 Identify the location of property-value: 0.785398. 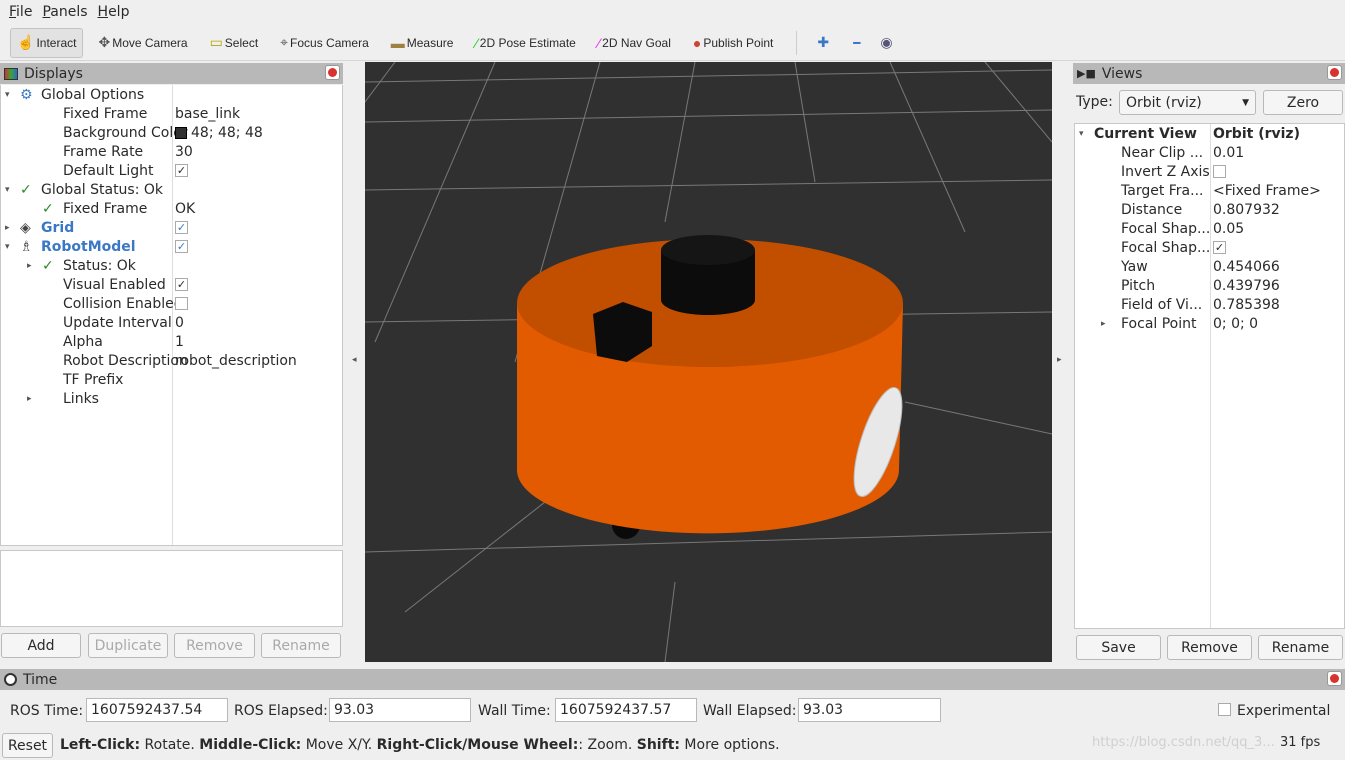
(1246, 305).